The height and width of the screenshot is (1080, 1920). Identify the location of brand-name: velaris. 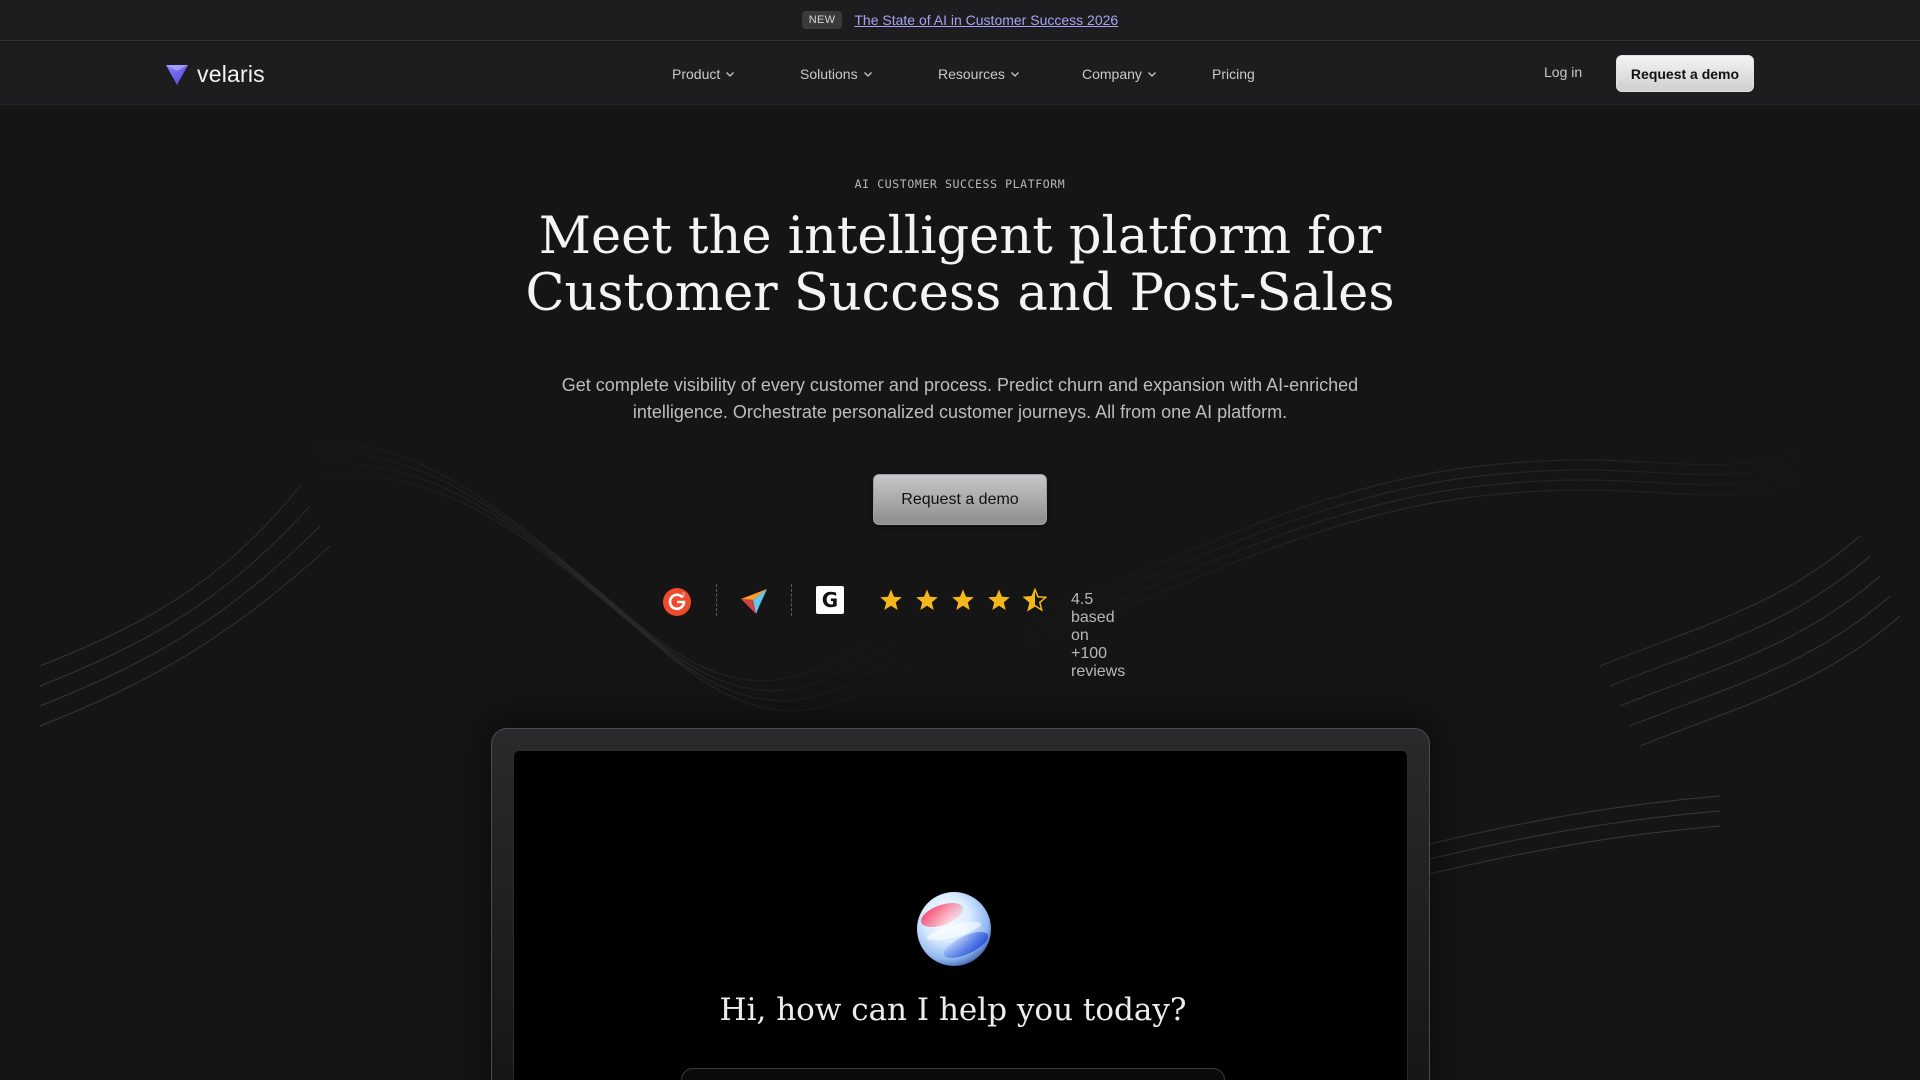
(231, 73).